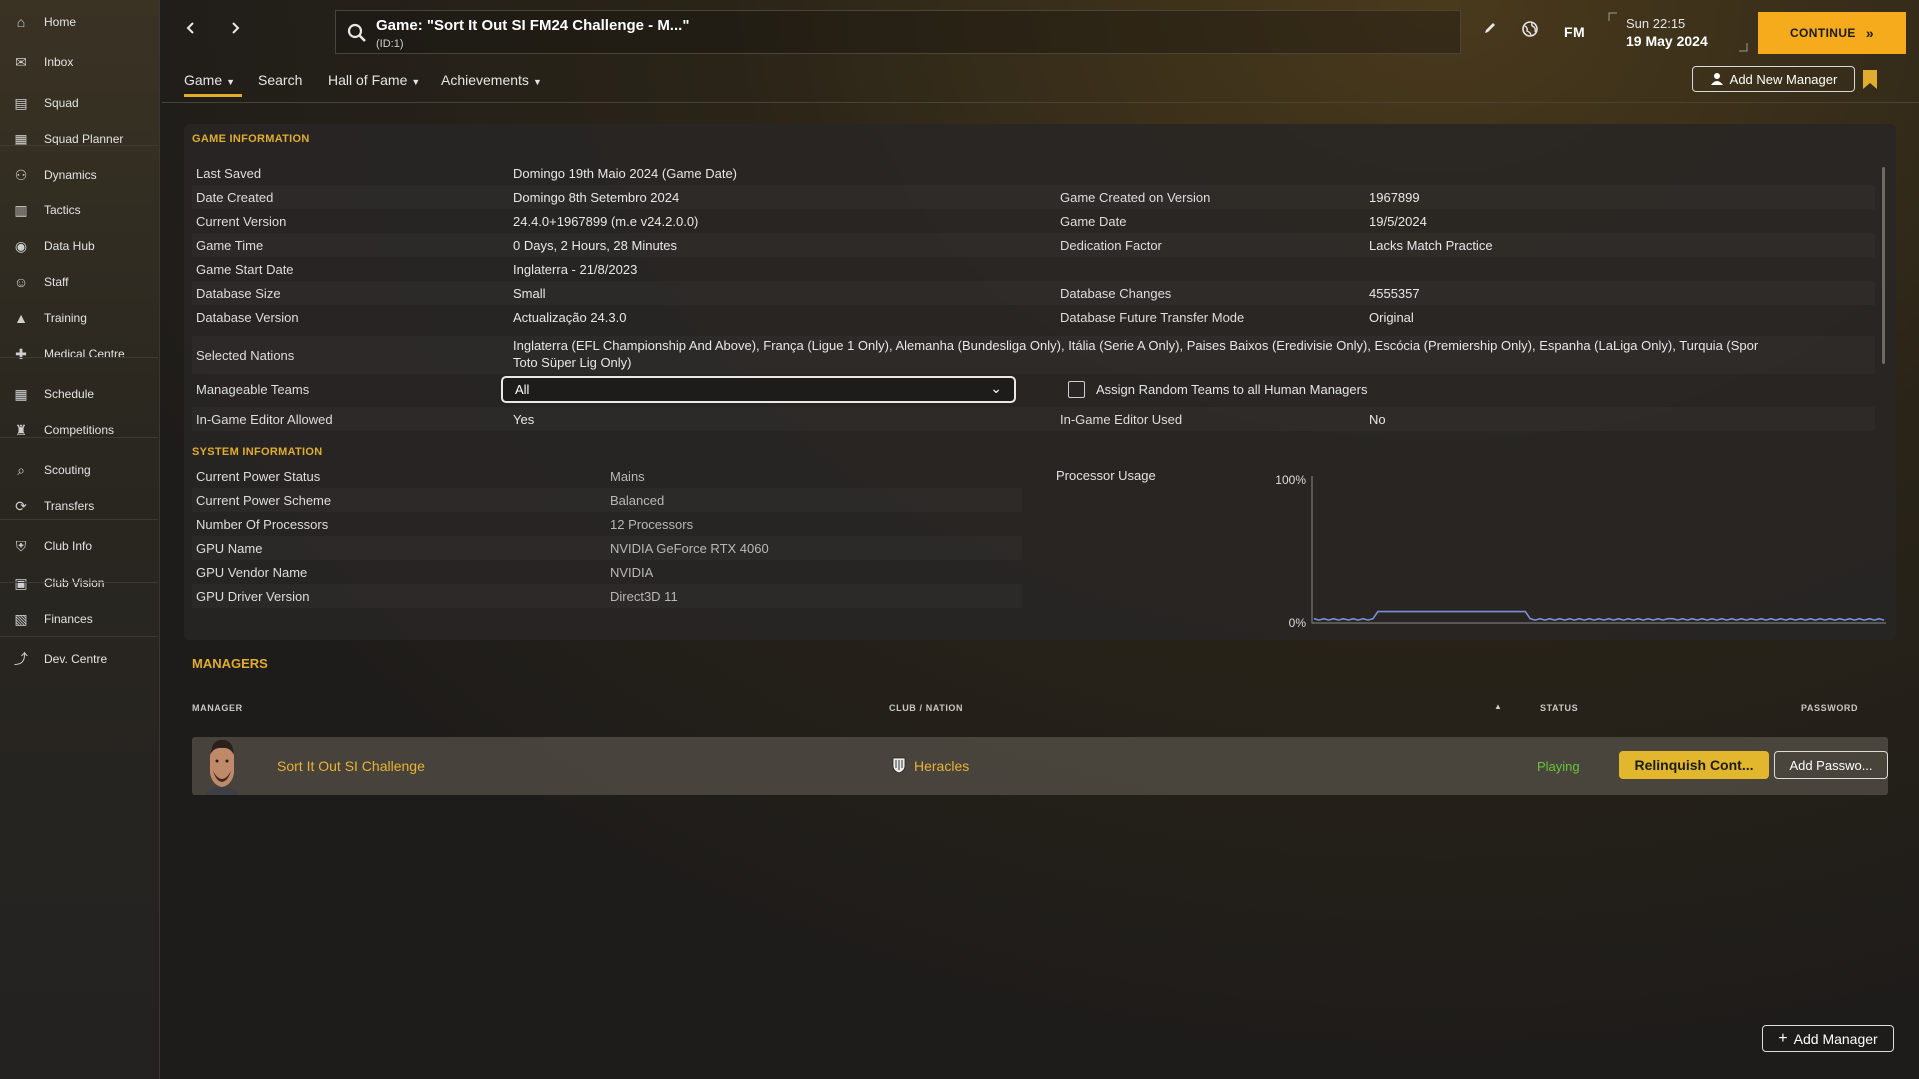 This screenshot has width=1919, height=1079. I want to click on row-value: Direct3D 11, so click(644, 596).